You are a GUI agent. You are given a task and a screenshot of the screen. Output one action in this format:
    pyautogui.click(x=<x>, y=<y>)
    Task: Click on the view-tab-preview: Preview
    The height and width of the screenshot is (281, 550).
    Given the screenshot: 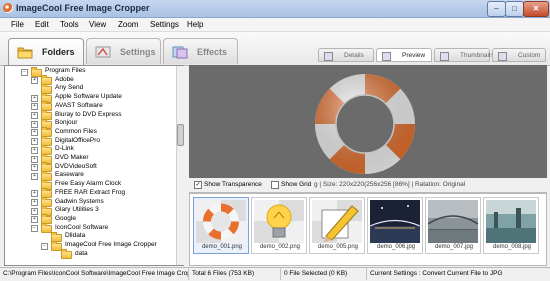 What is the action you would take?
    pyautogui.click(x=404, y=55)
    